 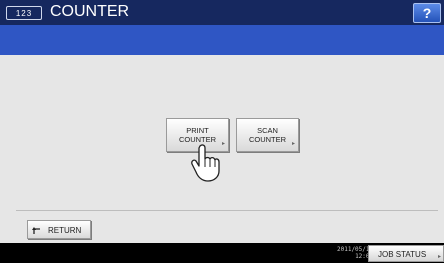 I want to click on return-button: RETURN, so click(x=59, y=229).